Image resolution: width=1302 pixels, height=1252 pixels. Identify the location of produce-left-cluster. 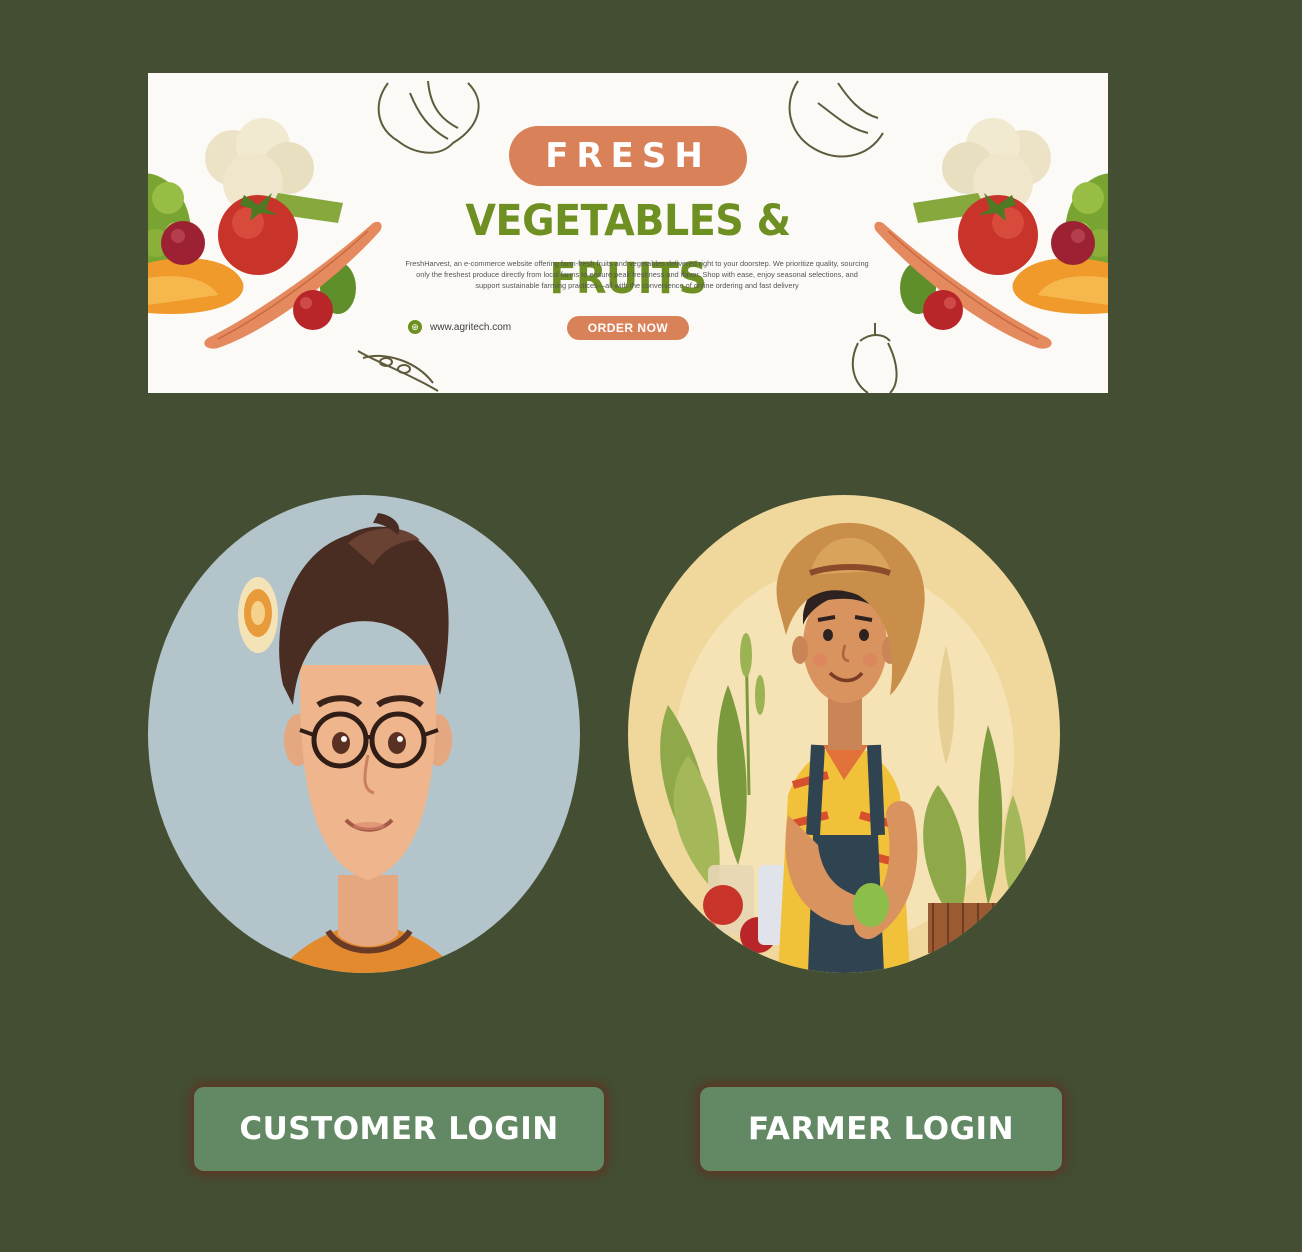
(265, 233).